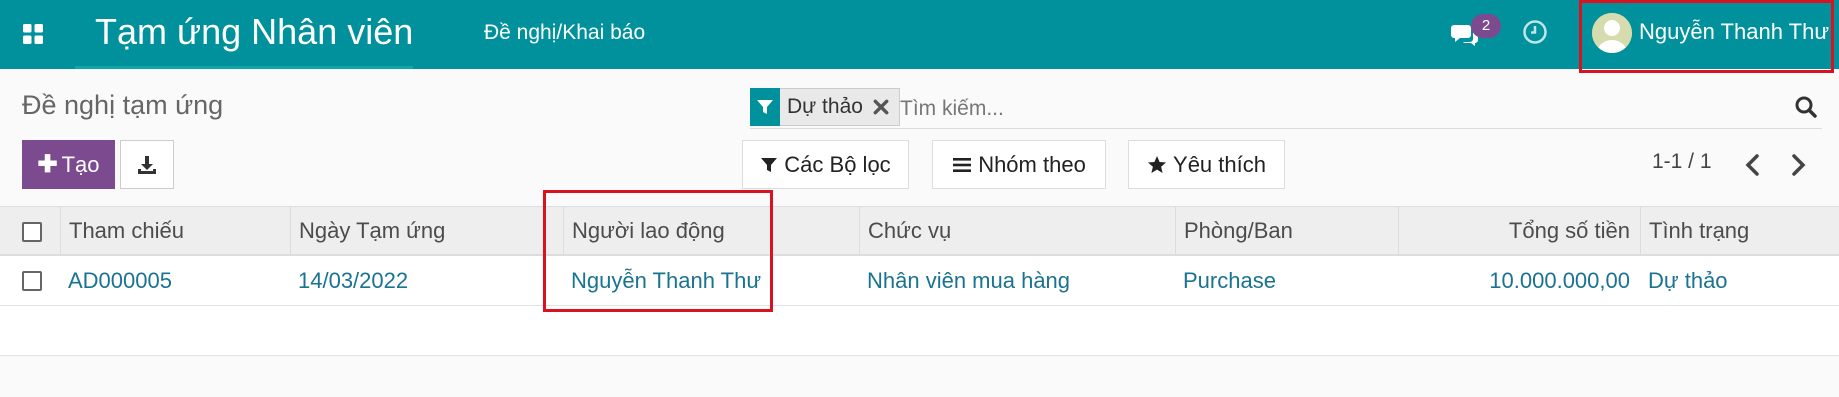 This screenshot has height=397, width=1839. I want to click on export-button, so click(147, 164).